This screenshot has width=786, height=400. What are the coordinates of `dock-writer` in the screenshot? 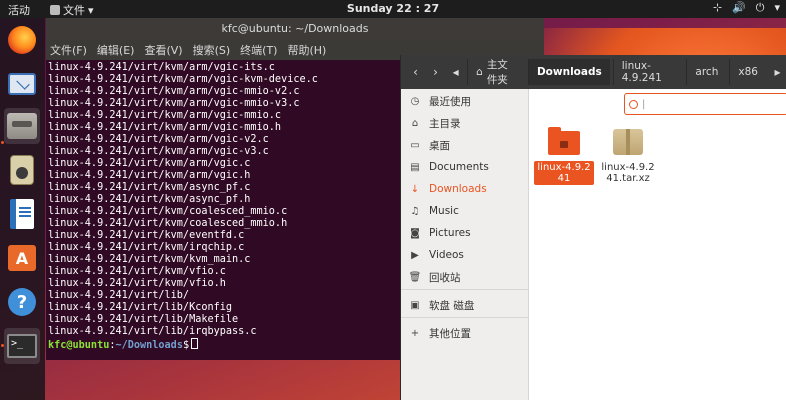 It's located at (22, 214).